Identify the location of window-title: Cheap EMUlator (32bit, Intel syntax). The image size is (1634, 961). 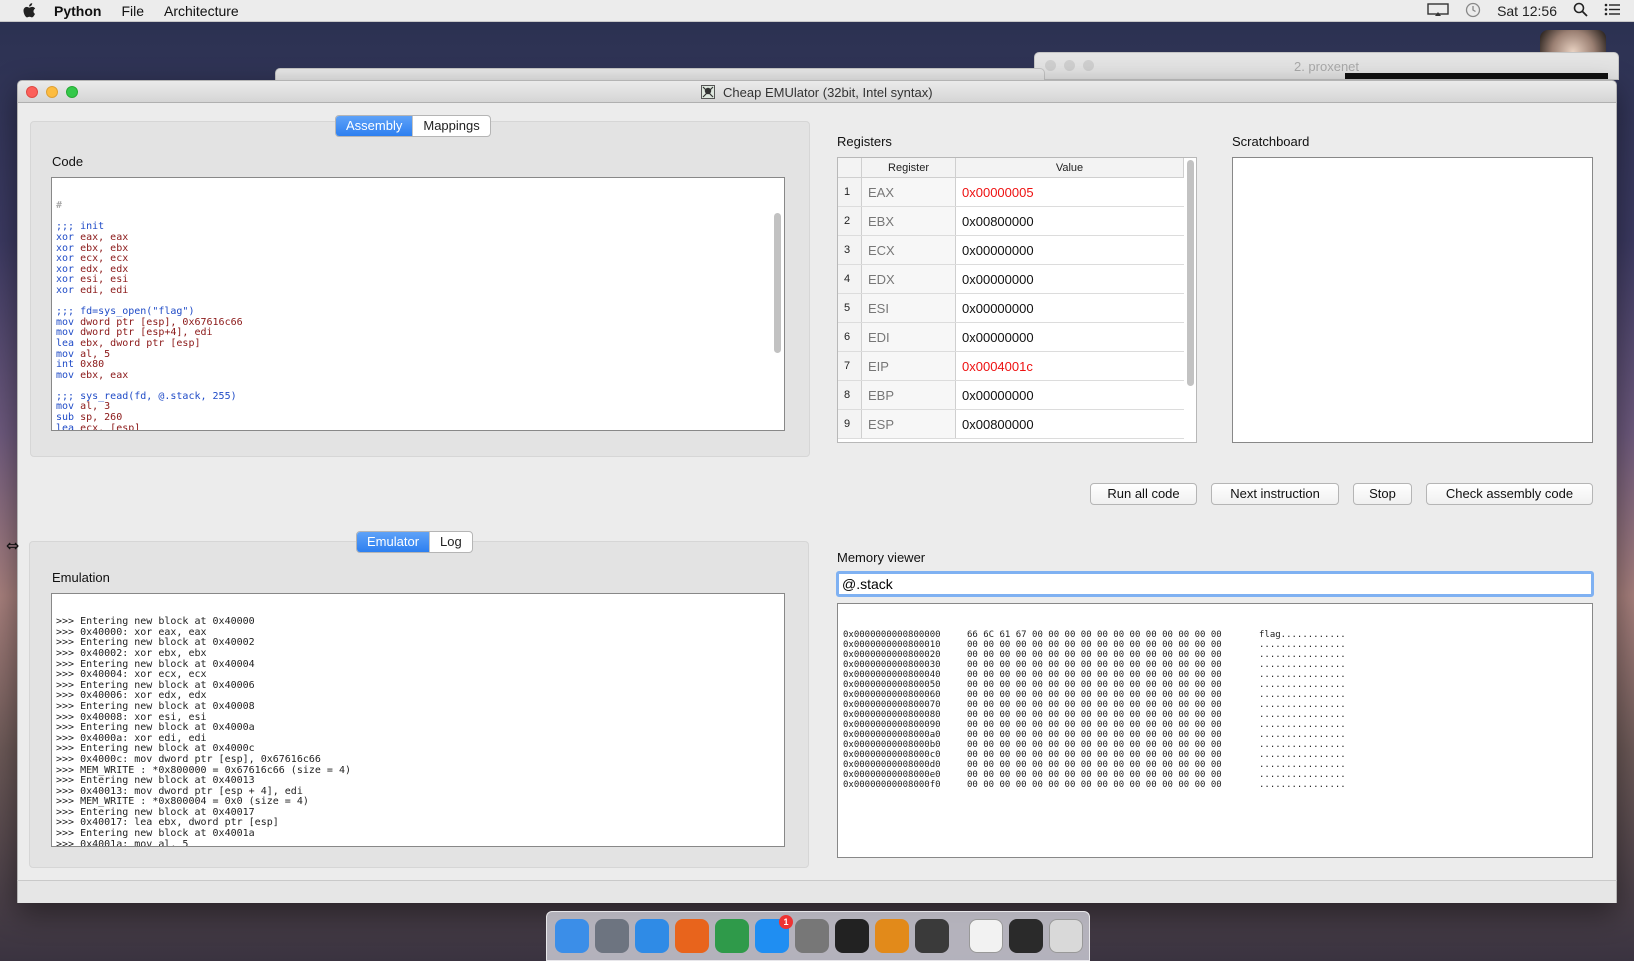
(817, 93).